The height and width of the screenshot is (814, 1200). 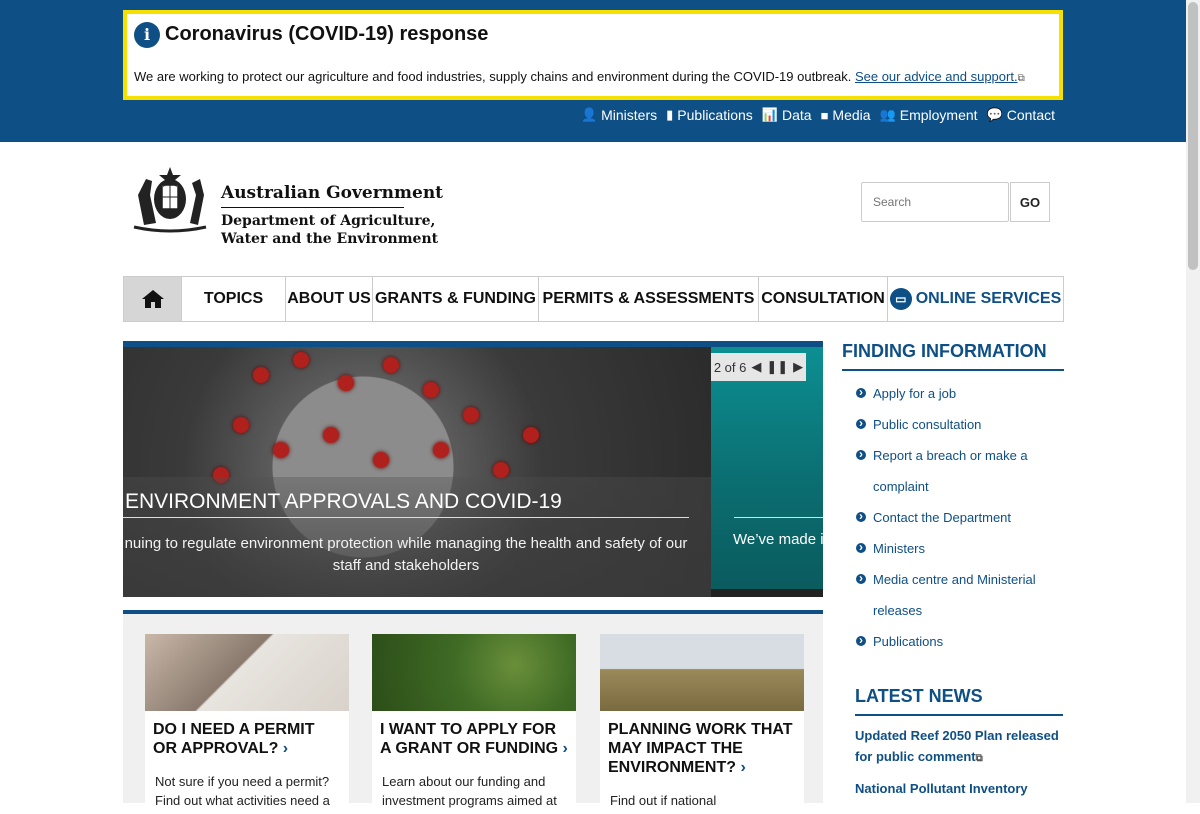 I want to click on slide-next: We’ve made i, so click(x=767, y=472).